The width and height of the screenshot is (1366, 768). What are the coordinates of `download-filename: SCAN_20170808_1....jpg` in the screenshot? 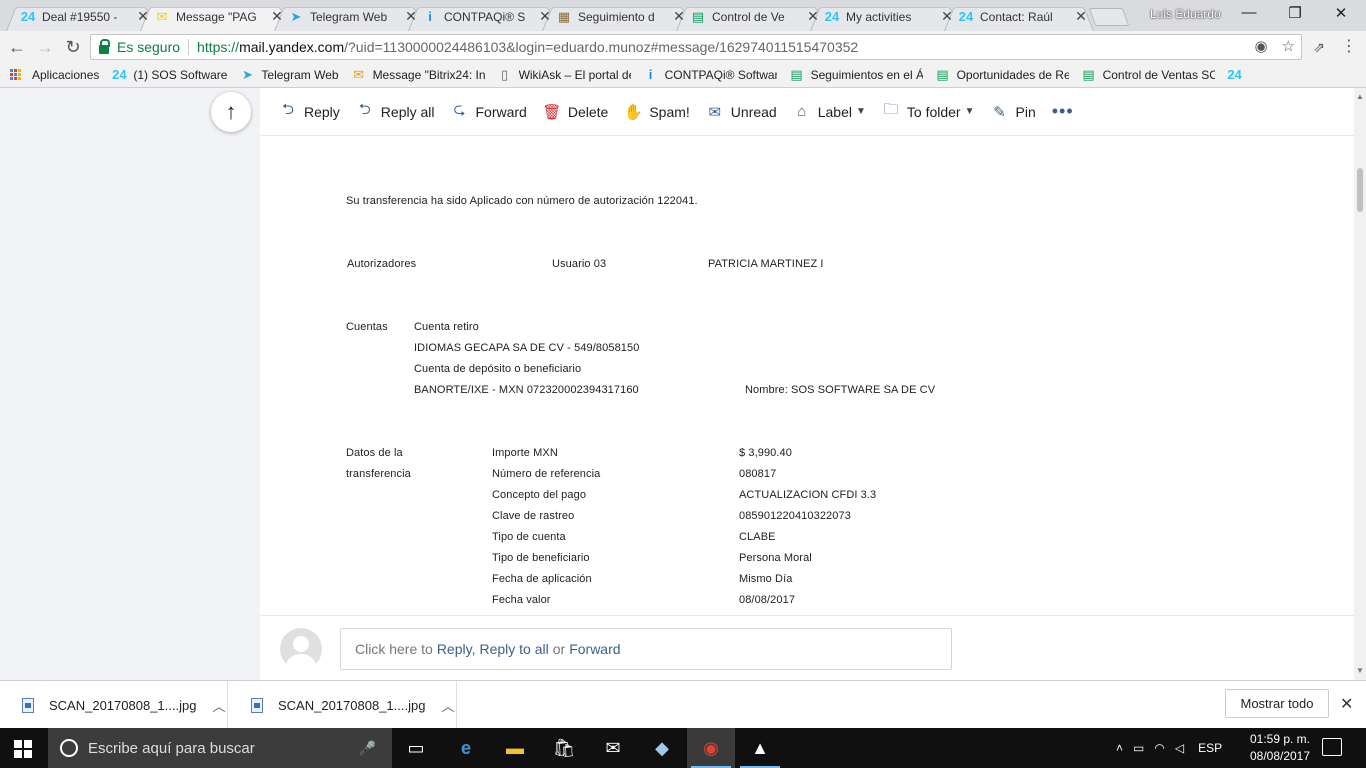 It's located at (352, 705).